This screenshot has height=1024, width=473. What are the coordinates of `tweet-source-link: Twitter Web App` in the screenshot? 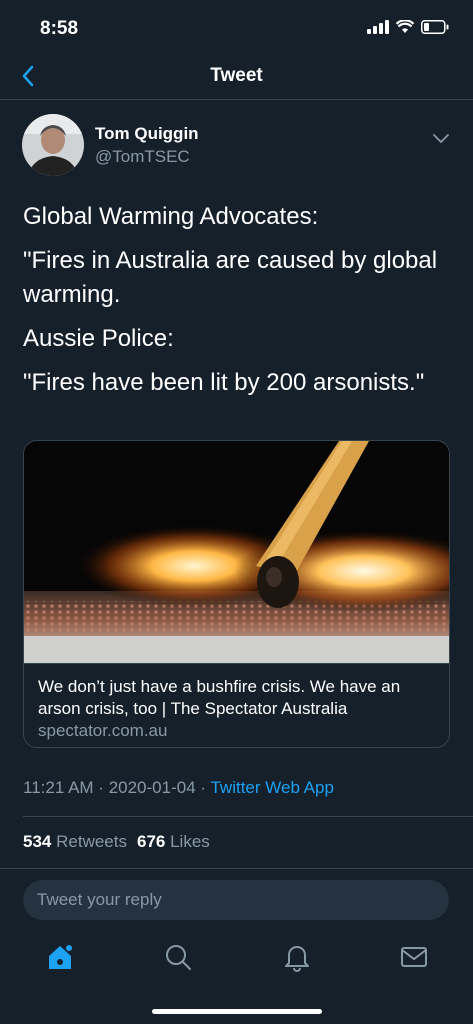 It's located at (271, 787).